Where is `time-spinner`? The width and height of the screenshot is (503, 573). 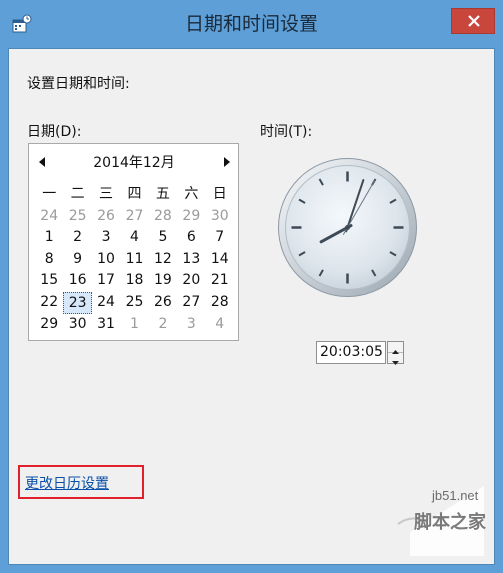
time-spinner is located at coordinates (395, 353).